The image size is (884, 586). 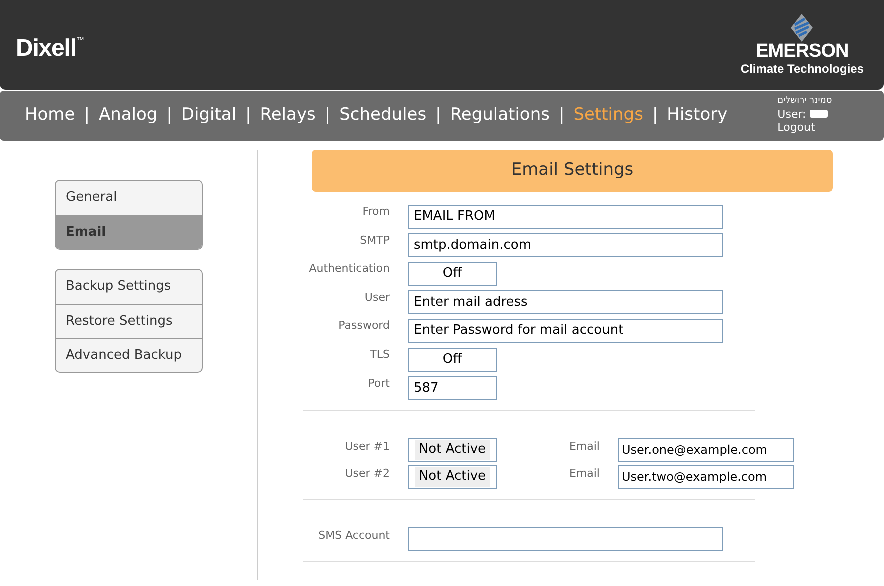 What do you see at coordinates (129, 355) in the screenshot?
I see `menu-item: Advanced Backup` at bounding box center [129, 355].